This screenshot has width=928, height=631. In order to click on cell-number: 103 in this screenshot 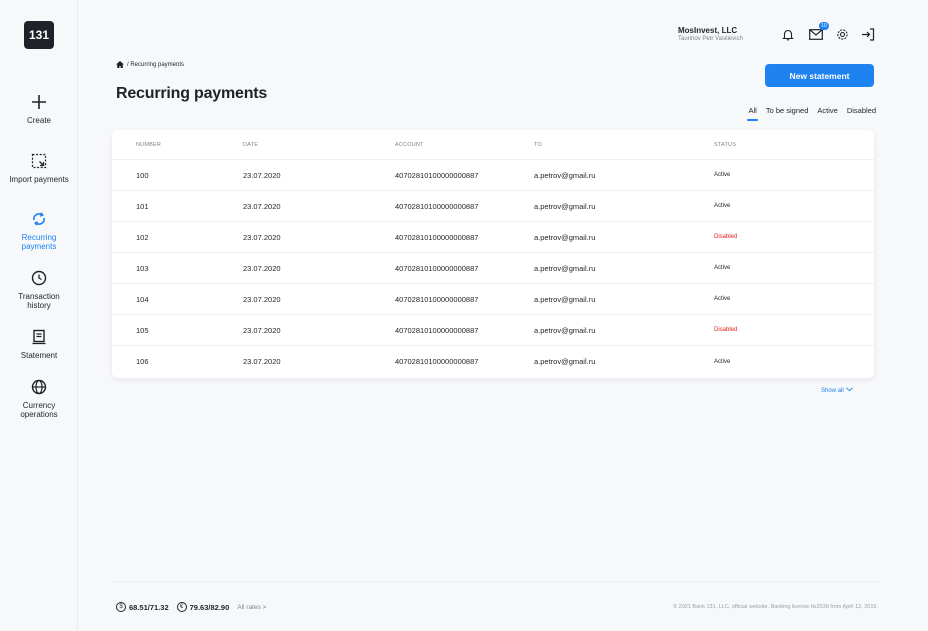, I will do `click(142, 268)`.